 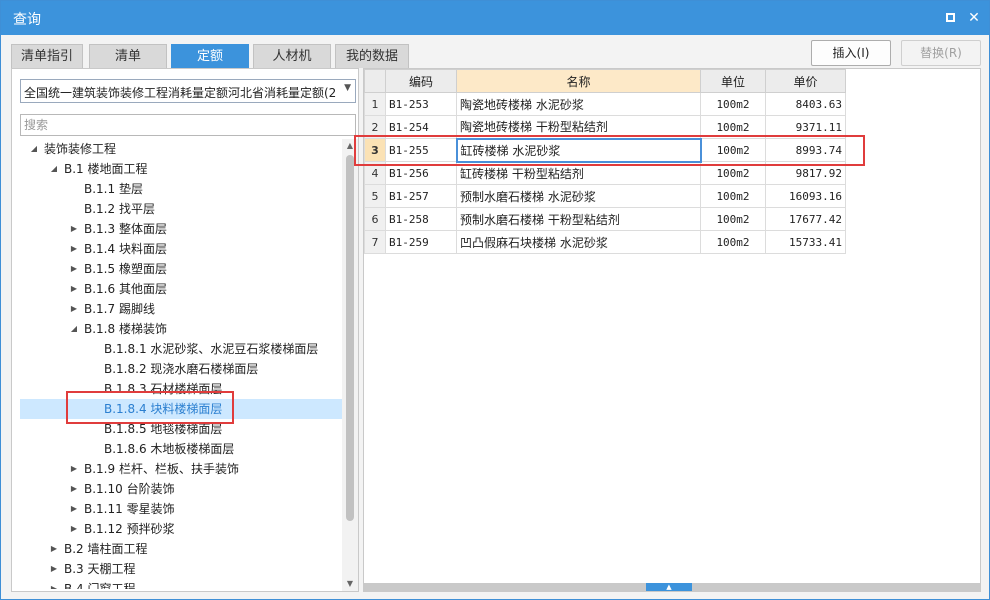 What do you see at coordinates (421, 242) in the screenshot?
I see `cell-code: B1-259` at bounding box center [421, 242].